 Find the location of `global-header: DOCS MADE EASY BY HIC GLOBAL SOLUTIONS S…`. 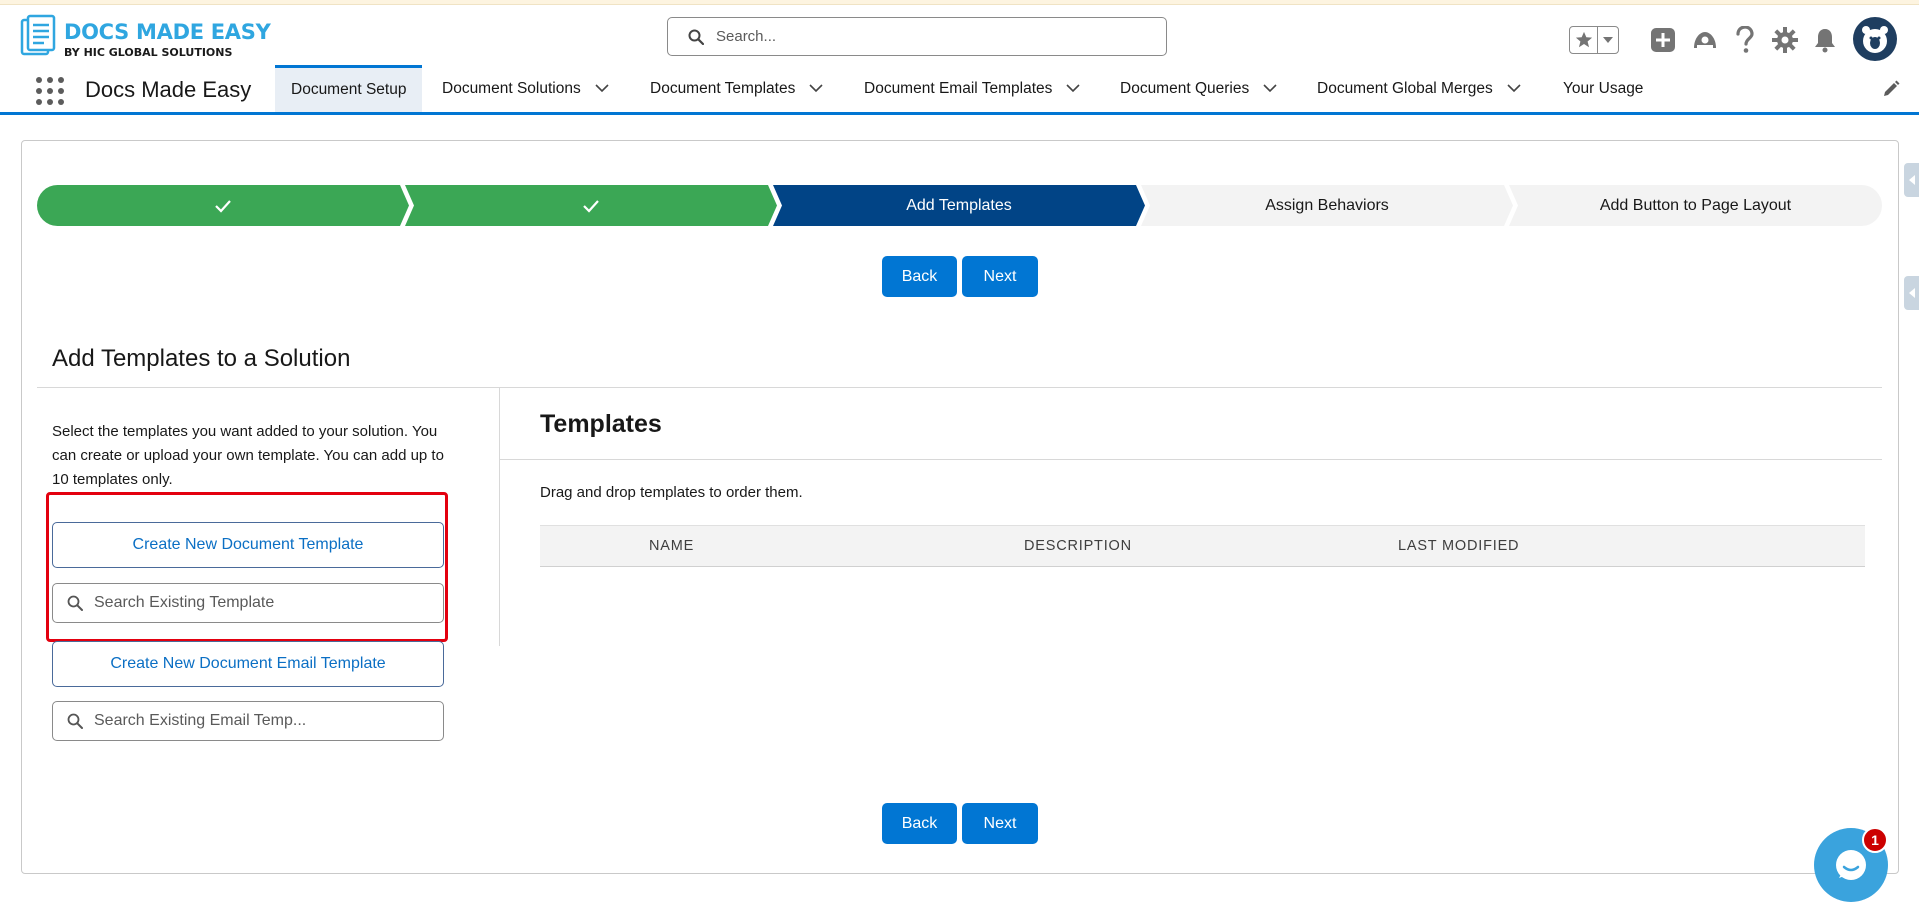

global-header: DOCS MADE EASY BY HIC GLOBAL SOLUTIONS S… is located at coordinates (959, 35).